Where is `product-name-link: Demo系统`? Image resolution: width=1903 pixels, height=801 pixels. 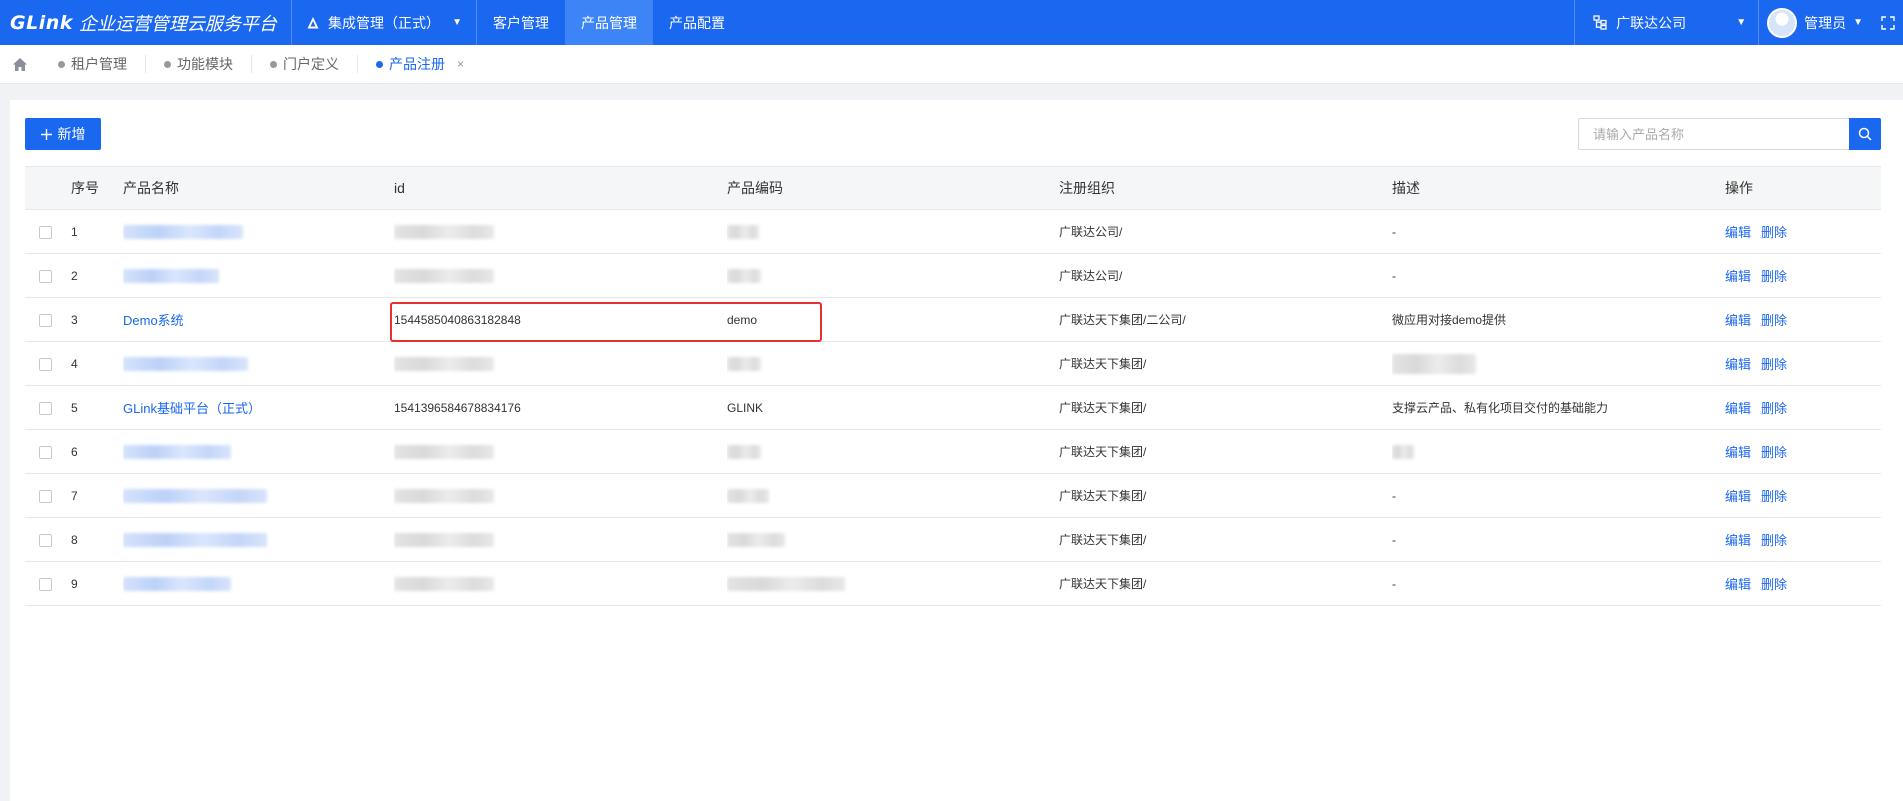 product-name-link: Demo系统 is located at coordinates (153, 320).